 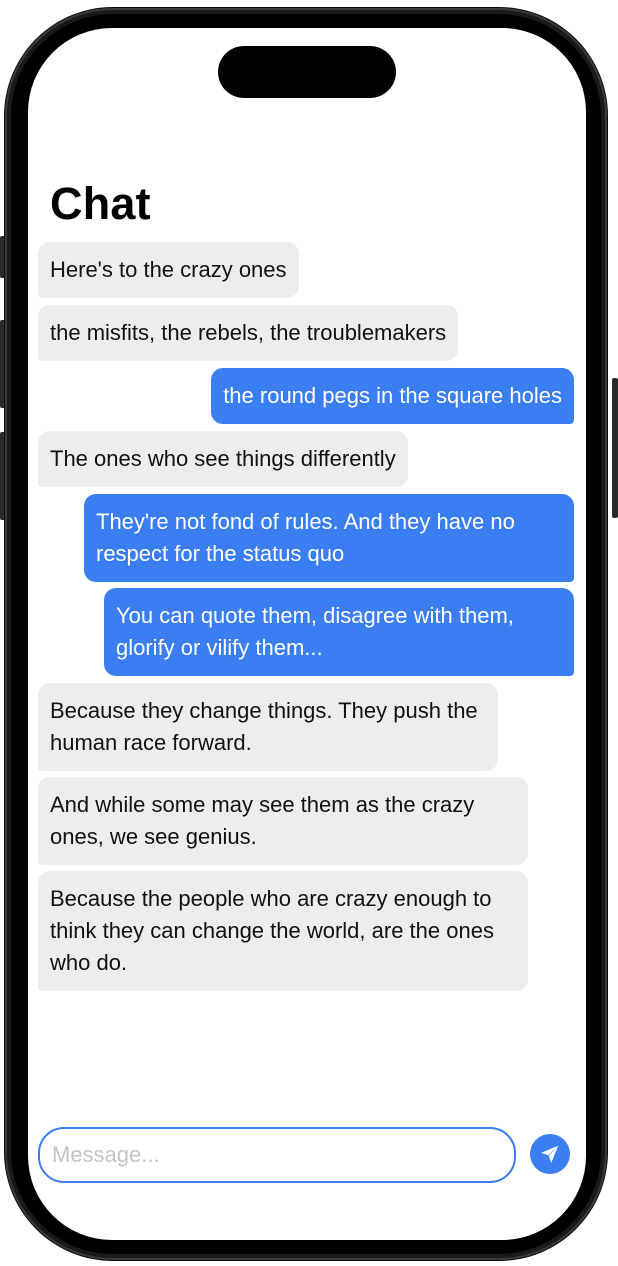 I want to click on message-bubble-incoming: The ones who see things differently, so click(x=223, y=459).